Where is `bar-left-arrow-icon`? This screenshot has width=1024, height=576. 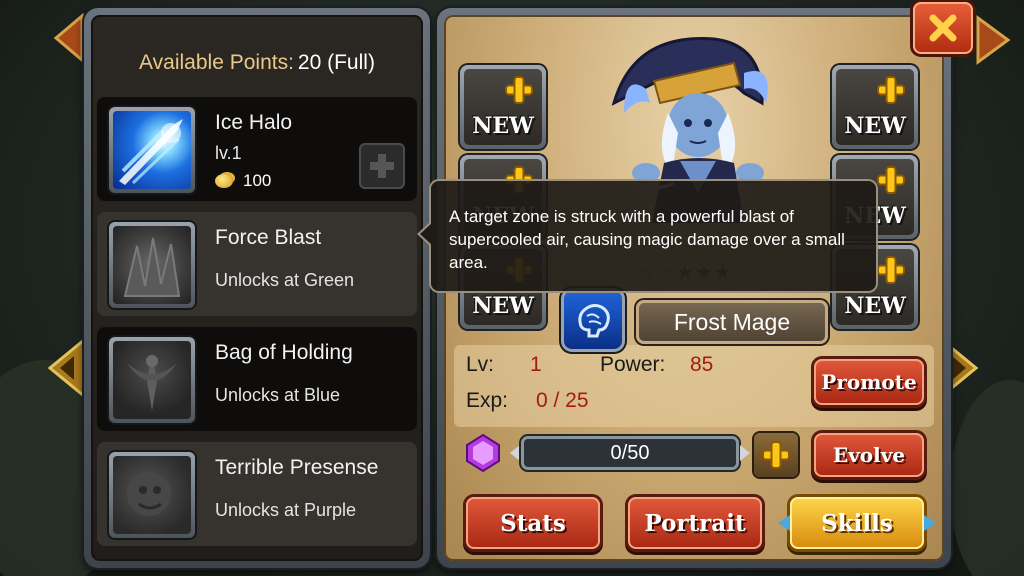
bar-left-arrow-icon is located at coordinates (515, 453).